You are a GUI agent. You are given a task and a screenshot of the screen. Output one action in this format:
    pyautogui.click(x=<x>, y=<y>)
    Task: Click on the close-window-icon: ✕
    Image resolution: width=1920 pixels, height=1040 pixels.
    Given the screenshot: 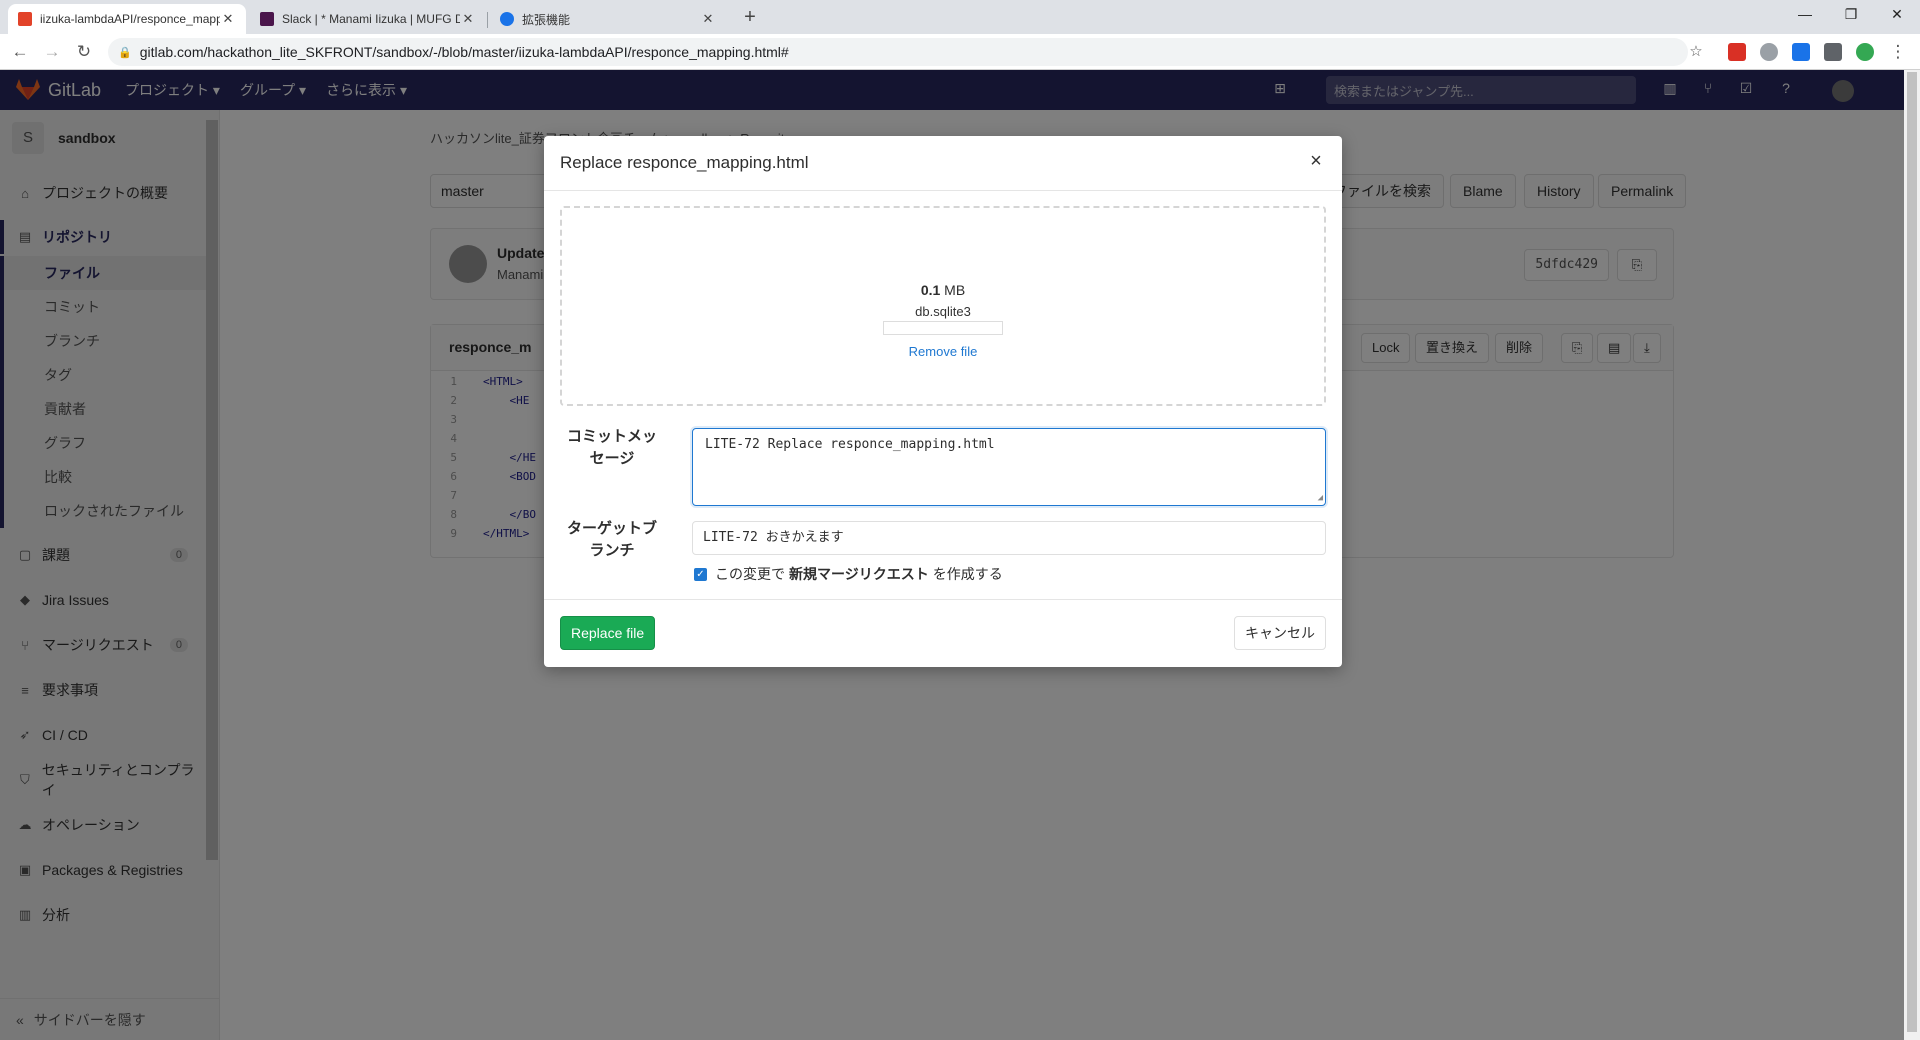 What is the action you would take?
    pyautogui.click(x=1897, y=15)
    